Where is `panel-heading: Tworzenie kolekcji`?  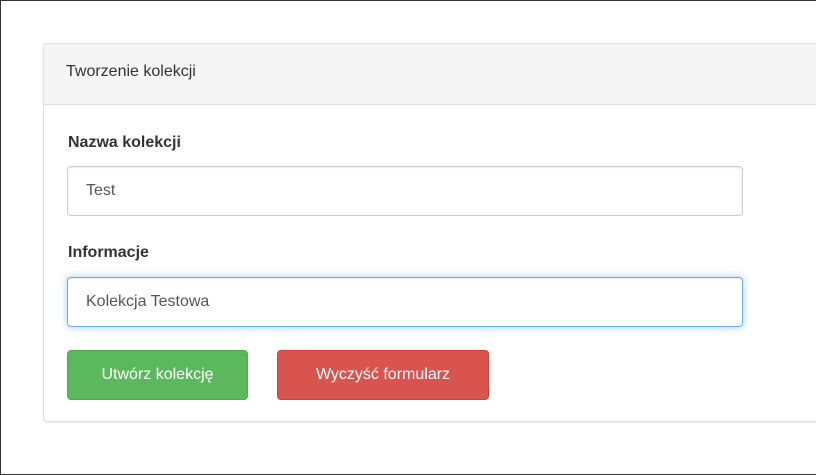 panel-heading: Tworzenie kolekcji is located at coordinates (430, 74).